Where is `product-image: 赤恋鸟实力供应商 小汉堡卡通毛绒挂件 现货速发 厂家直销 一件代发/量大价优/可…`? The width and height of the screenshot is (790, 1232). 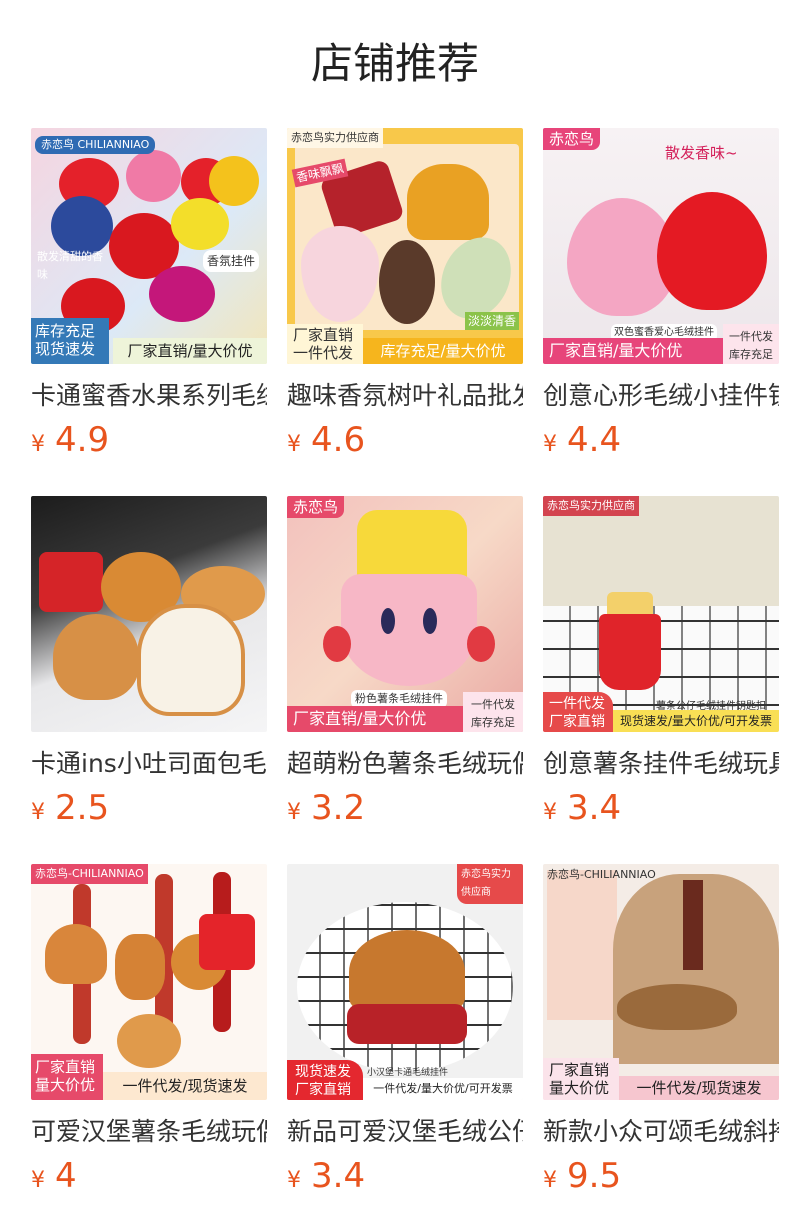 product-image: 赤恋鸟实力供应商 小汉堡卡通毛绒挂件 现货速发 厂家直销 一件代发/量大价优/可… is located at coordinates (405, 982).